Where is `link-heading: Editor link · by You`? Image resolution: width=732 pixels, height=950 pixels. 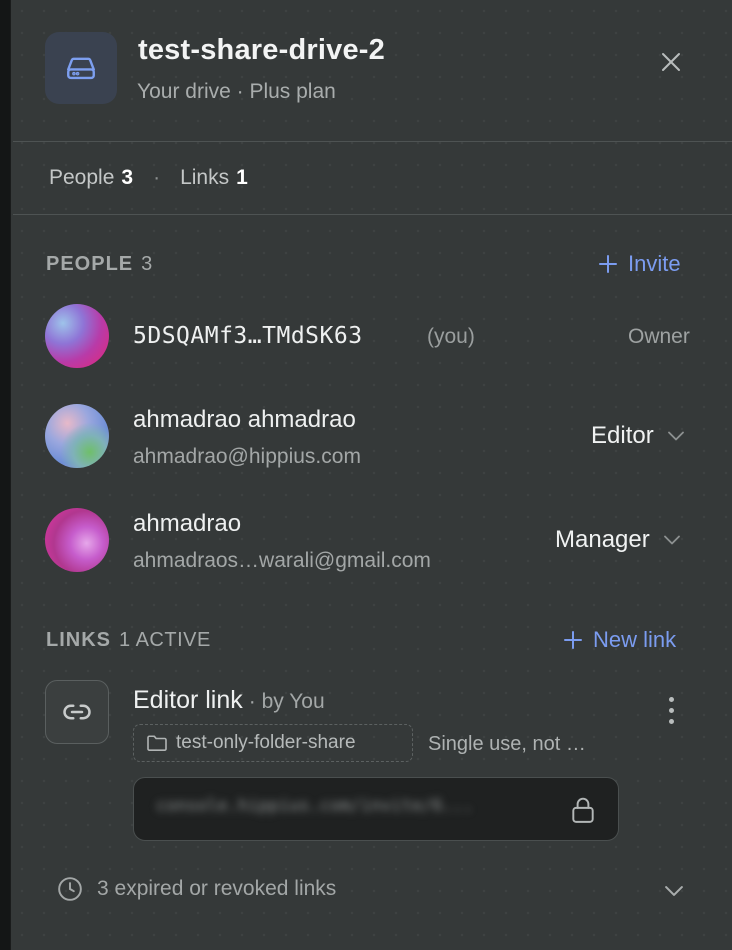 link-heading: Editor link · by You is located at coordinates (229, 700).